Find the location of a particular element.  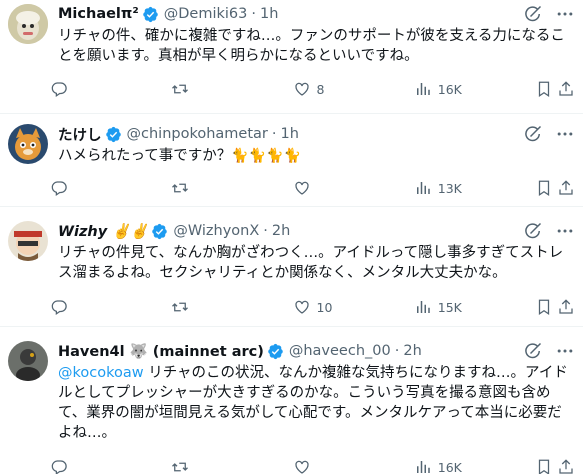

view-count: 13K is located at coordinates (449, 188).